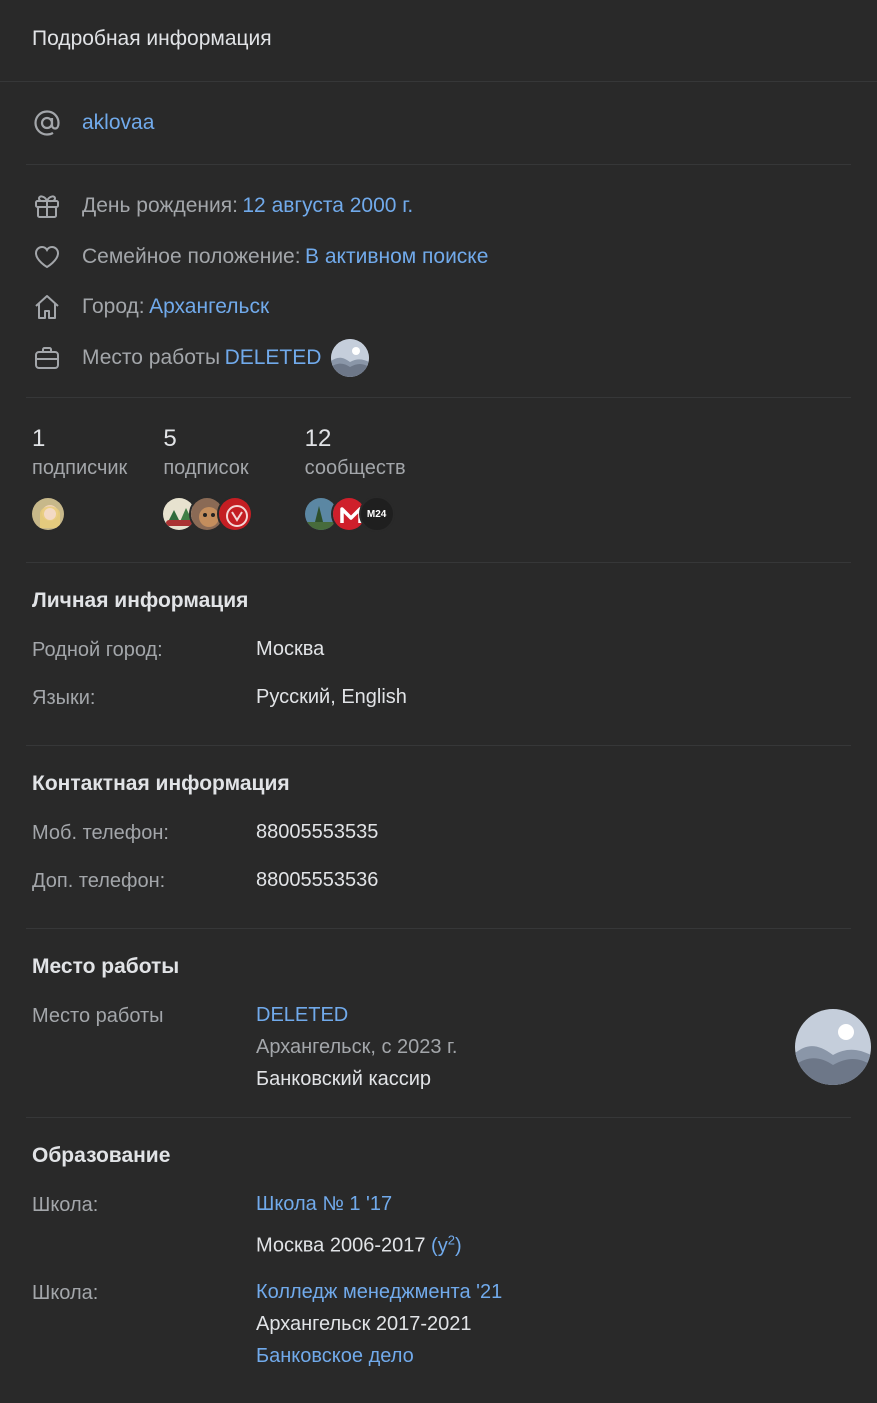 This screenshot has width=877, height=1403. What do you see at coordinates (118, 123) in the screenshot?
I see `handle-link: aklovaa` at bounding box center [118, 123].